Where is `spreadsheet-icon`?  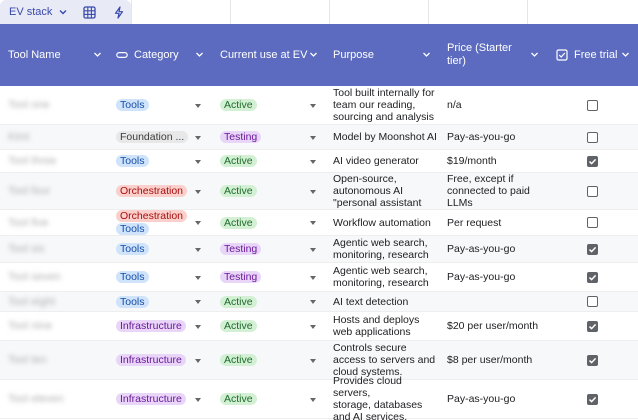
spreadsheet-icon is located at coordinates (89, 12).